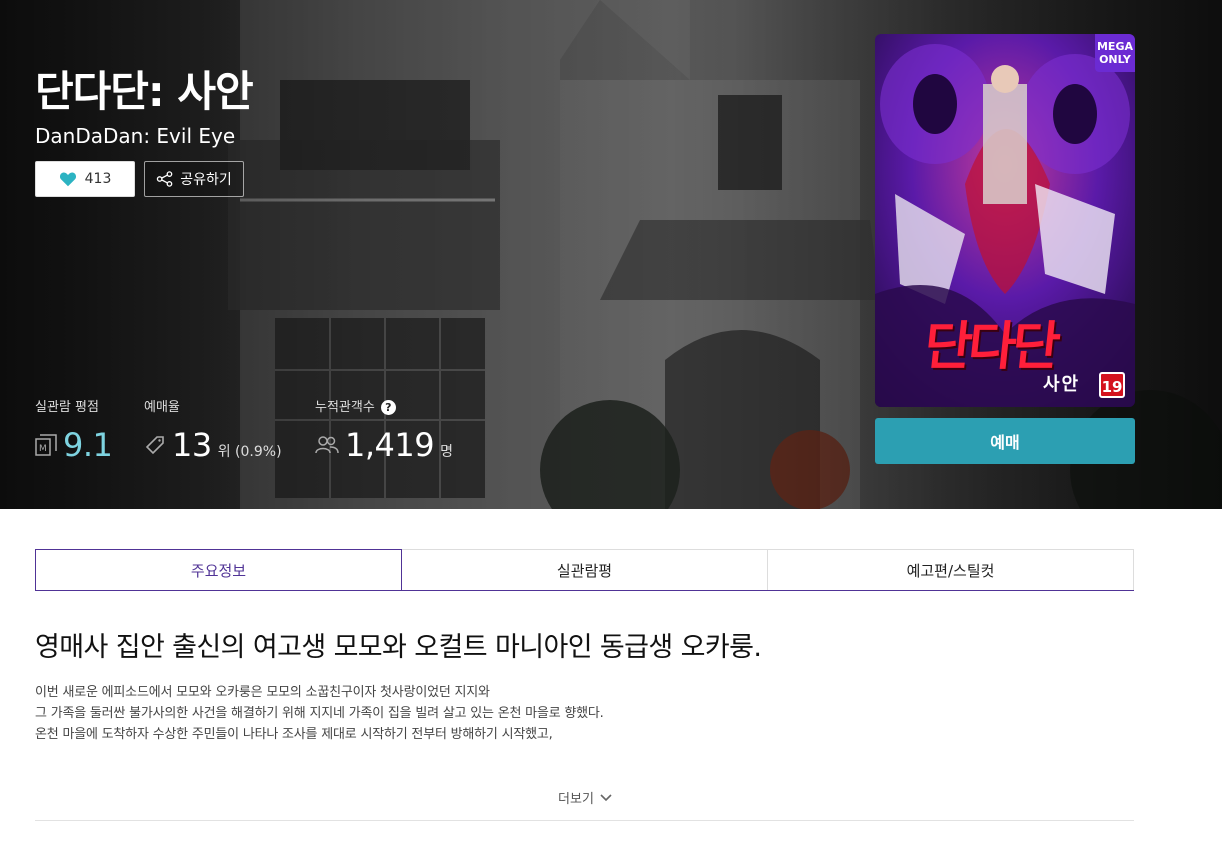 Image resolution: width=1222 pixels, height=842 pixels. Describe the element at coordinates (1005, 220) in the screenshot. I see `movie-poster: MEGA ONLY 단다단 사안 19` at that location.